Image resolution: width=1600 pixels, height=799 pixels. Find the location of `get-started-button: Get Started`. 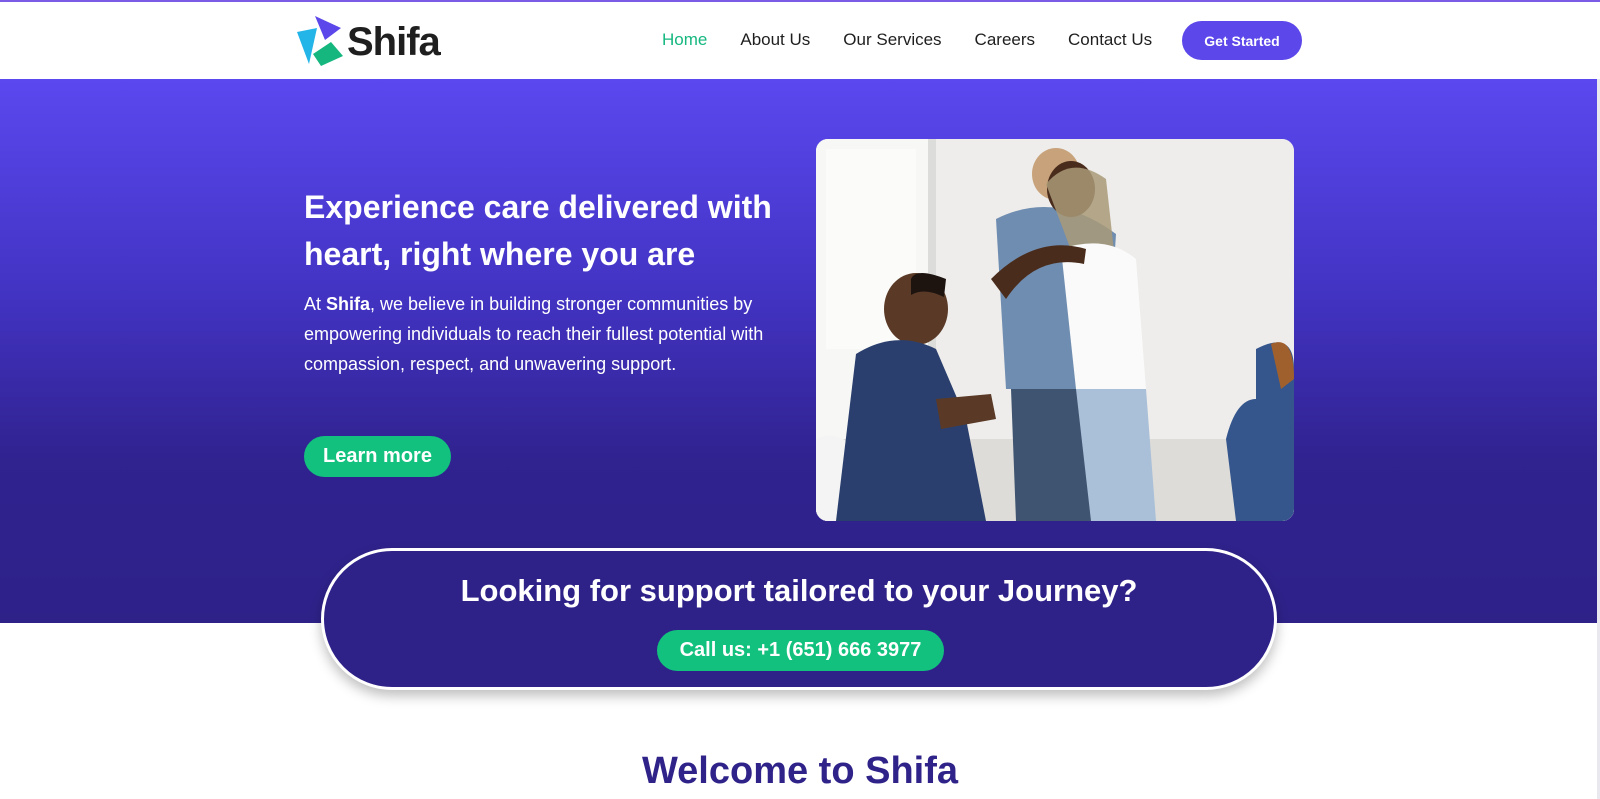

get-started-button: Get Started is located at coordinates (1242, 40).